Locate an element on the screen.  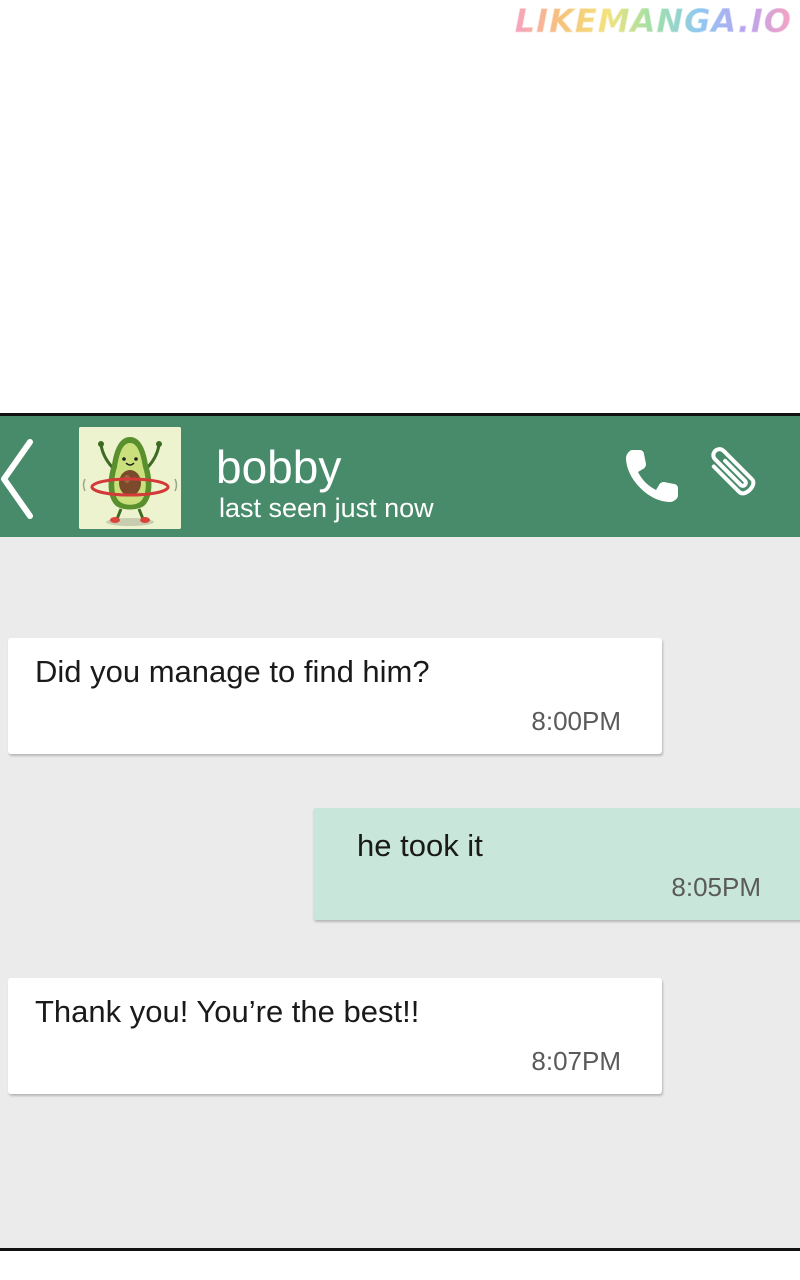
paperclip-icon is located at coordinates (733, 471).